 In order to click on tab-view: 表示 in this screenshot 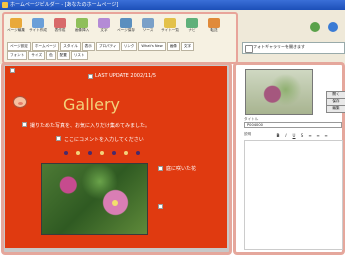, I will do `click(88, 46)`.